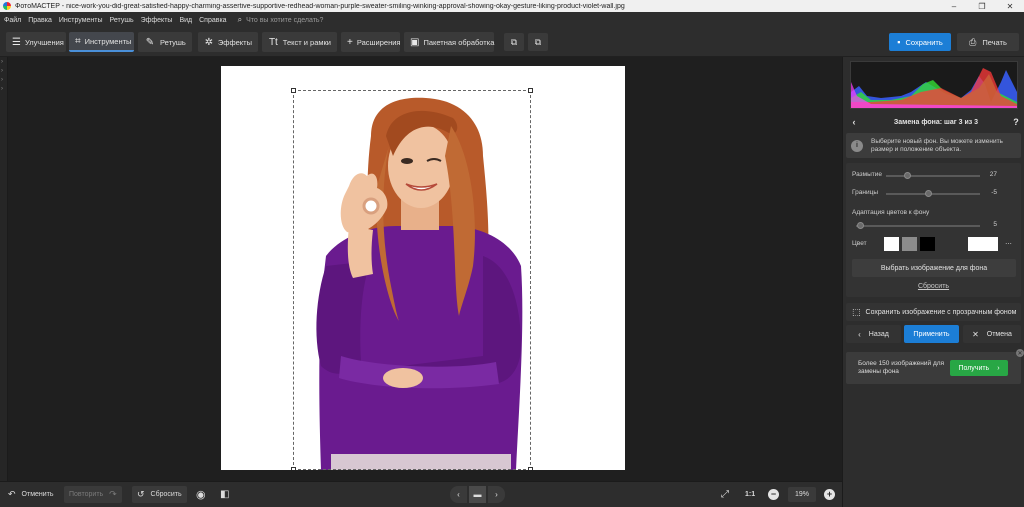 The width and height of the screenshot is (1024, 507). I want to click on sliders-icon: ☰, so click(16, 42).